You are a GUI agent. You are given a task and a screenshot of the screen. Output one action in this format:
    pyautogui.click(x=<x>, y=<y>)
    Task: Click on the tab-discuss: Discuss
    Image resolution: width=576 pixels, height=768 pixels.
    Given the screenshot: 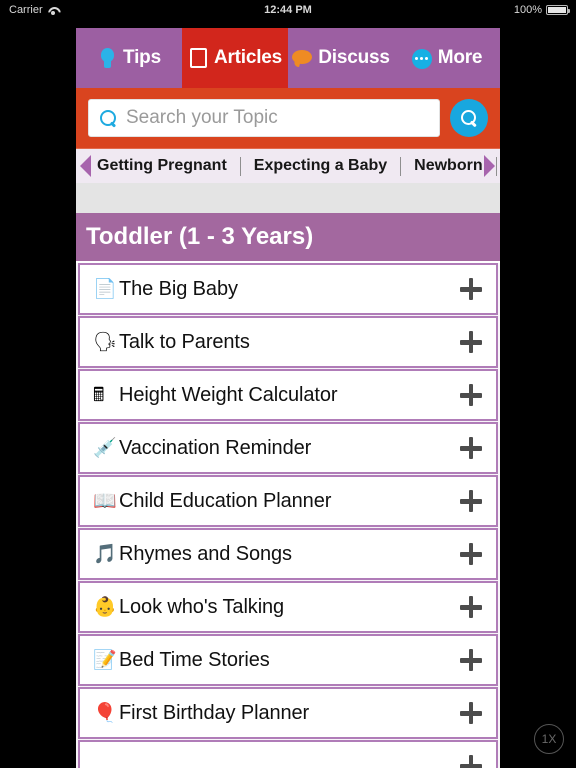 What is the action you would take?
    pyautogui.click(x=341, y=58)
    